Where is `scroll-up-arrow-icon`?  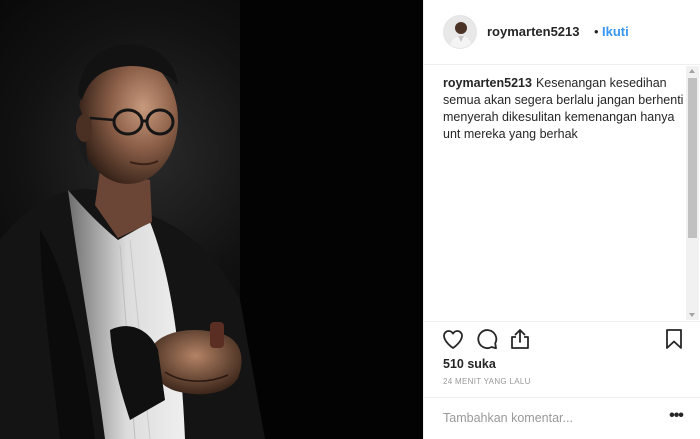
scroll-up-arrow-icon is located at coordinates (692, 71).